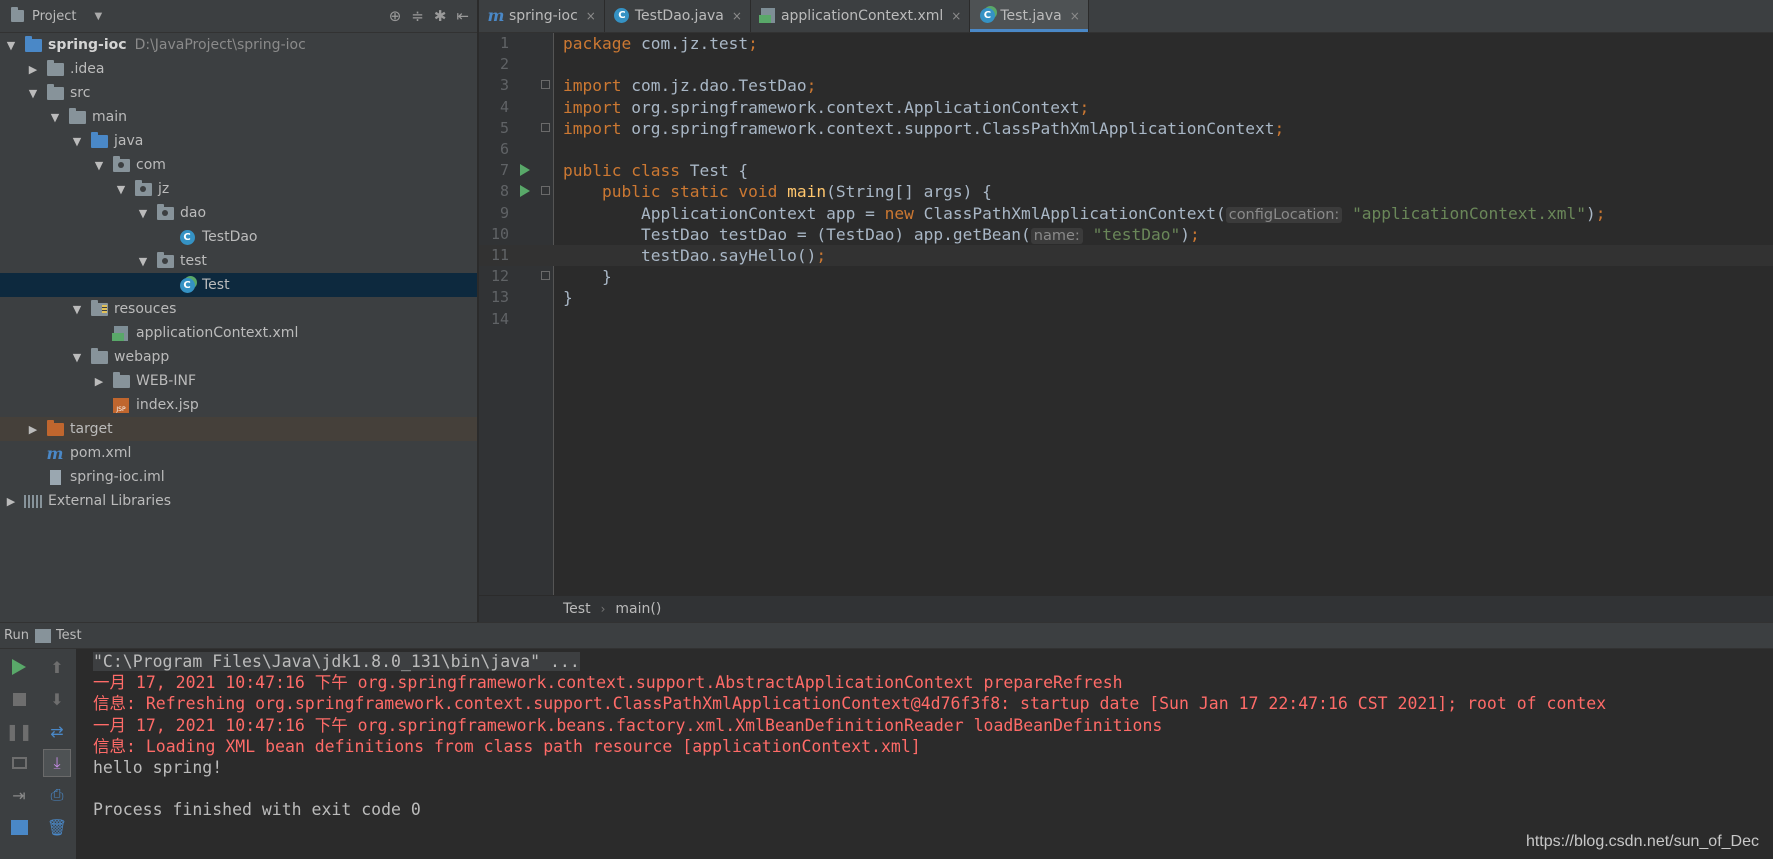 This screenshot has height=859, width=1773. What do you see at coordinates (238, 141) in the screenshot?
I see `tree-item: ▼ java` at bounding box center [238, 141].